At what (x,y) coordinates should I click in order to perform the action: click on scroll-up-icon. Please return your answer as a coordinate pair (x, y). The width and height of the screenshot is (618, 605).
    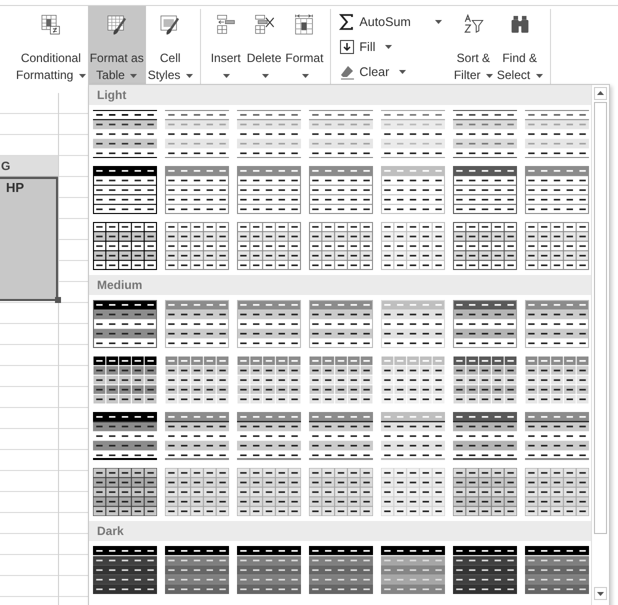
    Looking at the image, I should click on (600, 93).